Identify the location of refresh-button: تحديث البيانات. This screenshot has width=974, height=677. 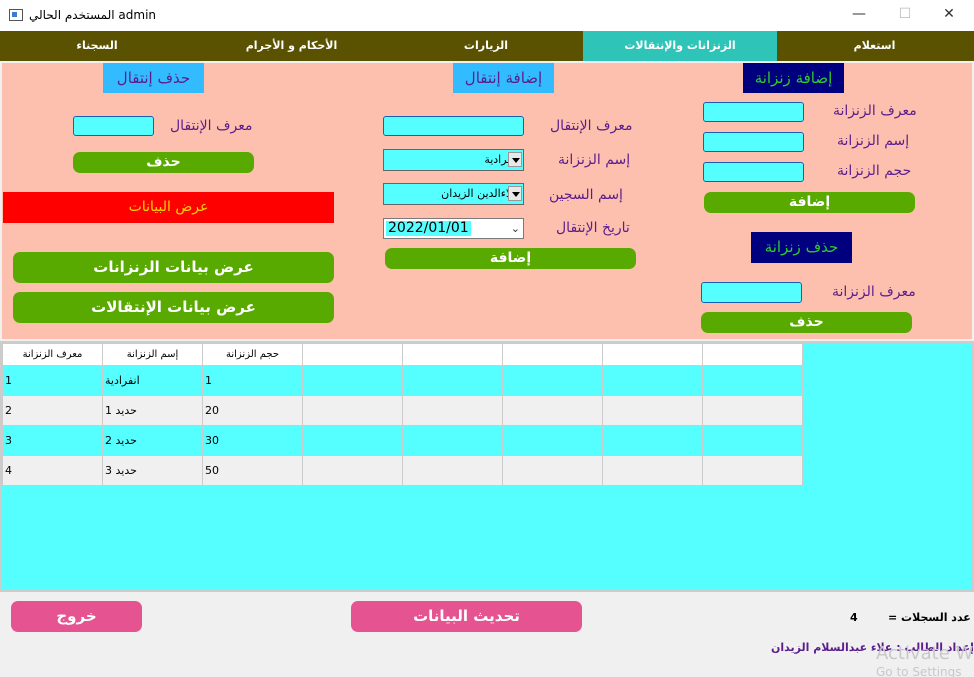
(466, 616).